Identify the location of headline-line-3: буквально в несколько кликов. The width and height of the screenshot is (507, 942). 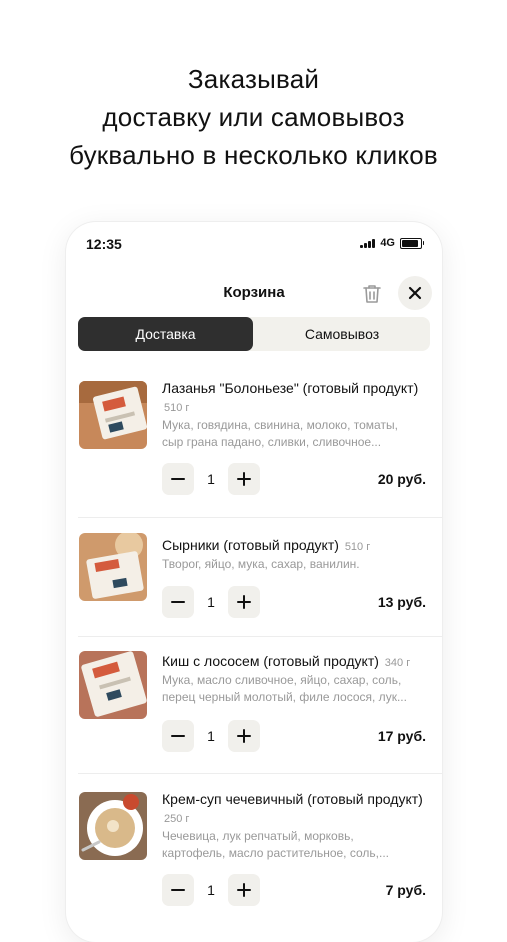
(253, 155).